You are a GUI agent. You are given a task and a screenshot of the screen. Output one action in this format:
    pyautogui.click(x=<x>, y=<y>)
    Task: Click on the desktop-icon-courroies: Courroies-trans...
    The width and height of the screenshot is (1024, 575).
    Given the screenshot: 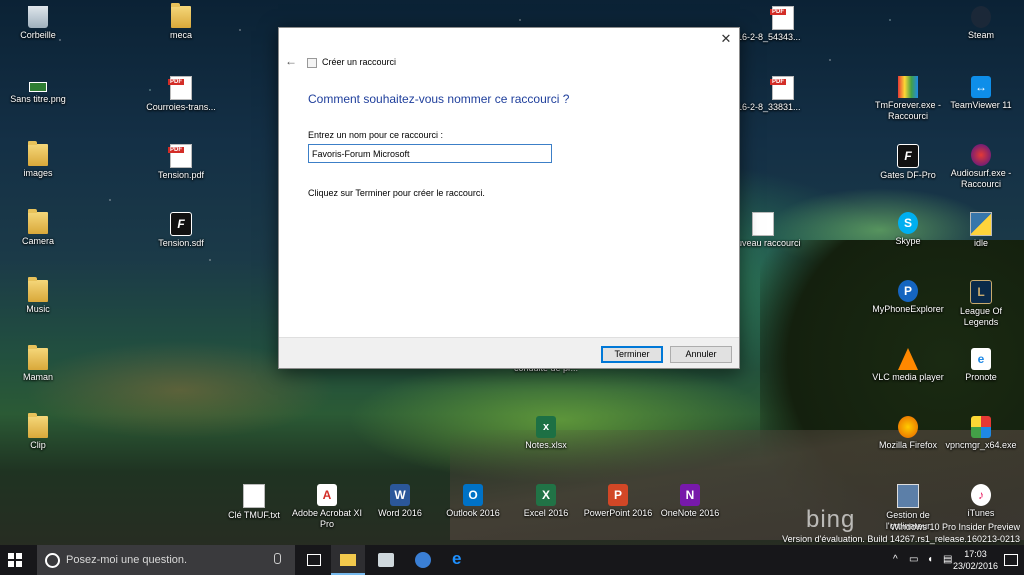 What is the action you would take?
    pyautogui.click(x=181, y=94)
    